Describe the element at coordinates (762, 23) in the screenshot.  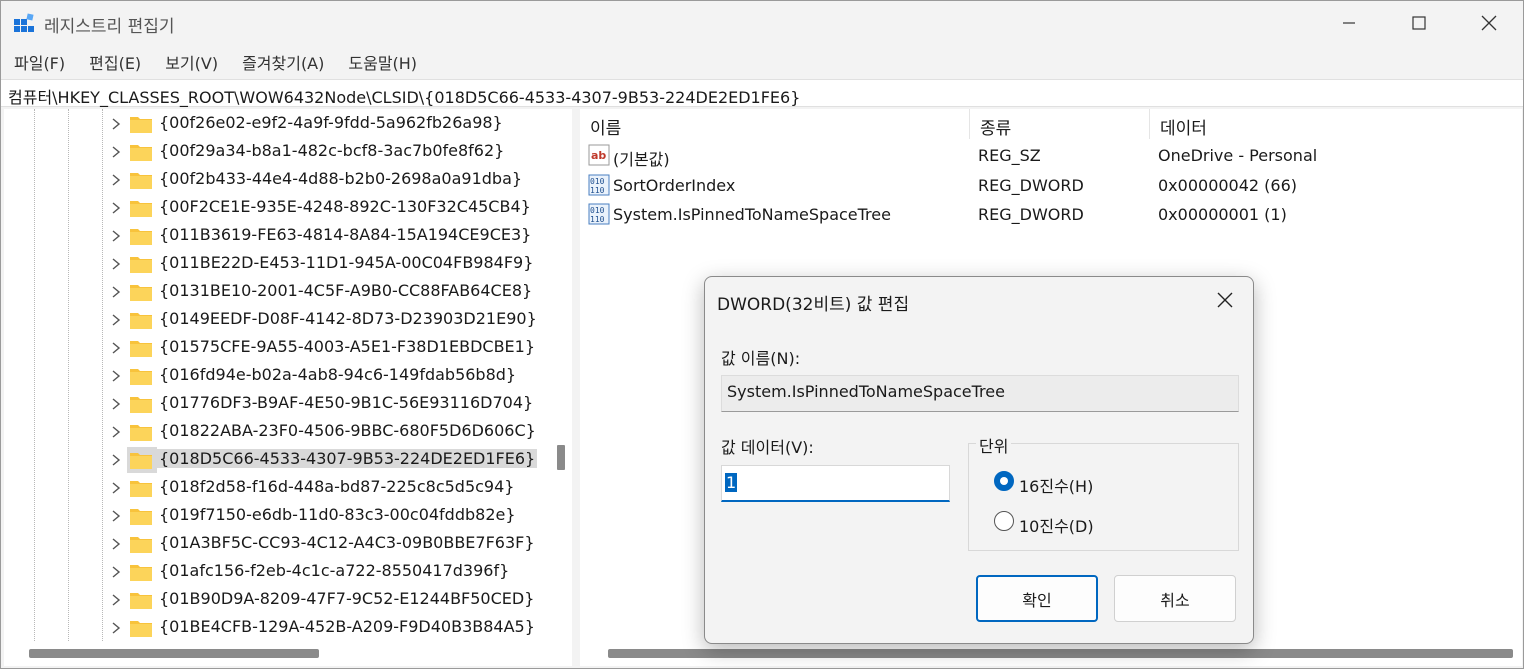
I see `title-bar: 레지스트리 편집기` at that location.